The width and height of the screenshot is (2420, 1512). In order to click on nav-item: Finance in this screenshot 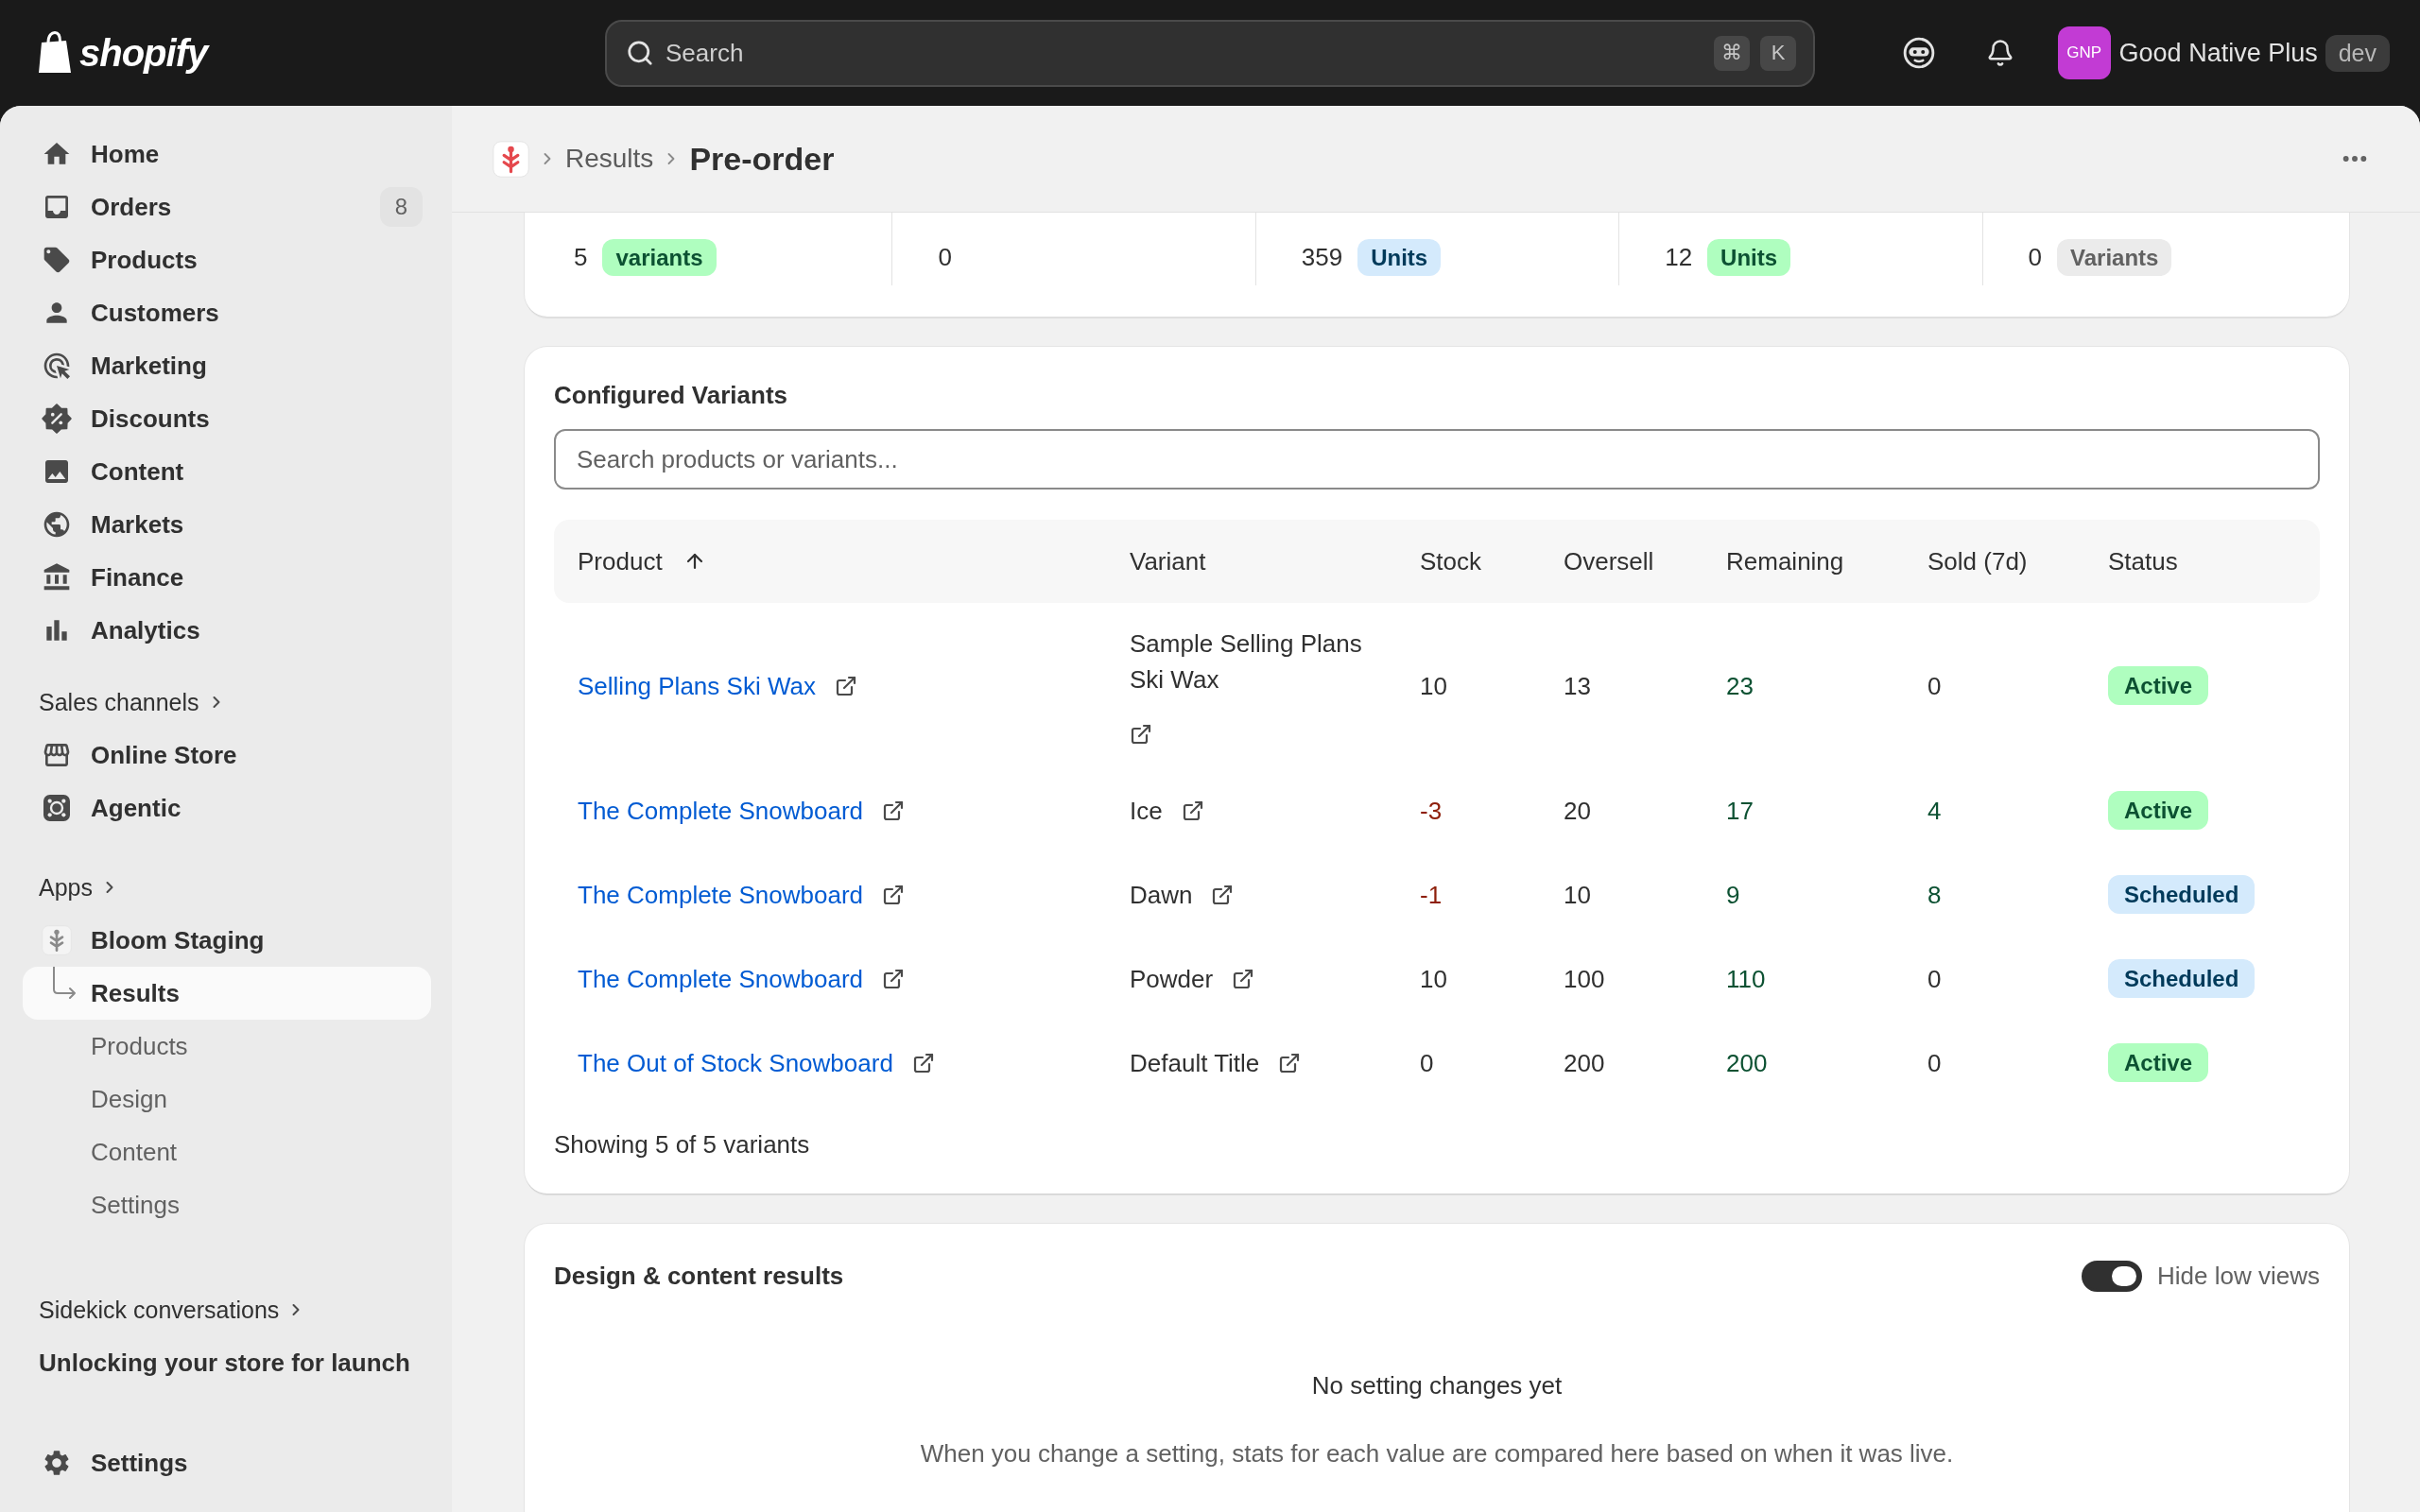, I will do `click(227, 577)`.